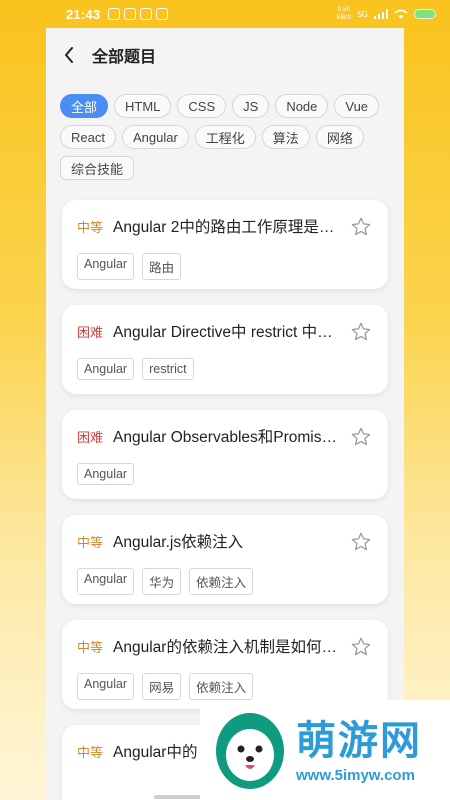 This screenshot has height=800, width=450. Describe the element at coordinates (357, 106) in the screenshot. I see `filter-chip-vue: Vue` at that location.